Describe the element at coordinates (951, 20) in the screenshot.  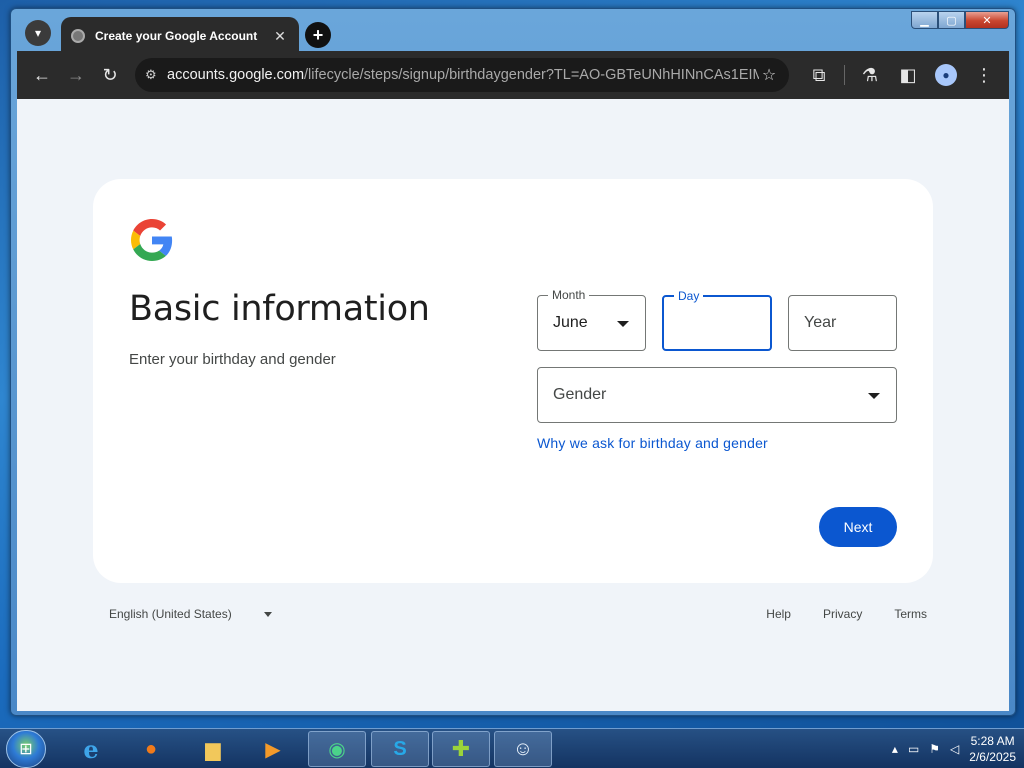
I see `maximize-button: ▢` at that location.